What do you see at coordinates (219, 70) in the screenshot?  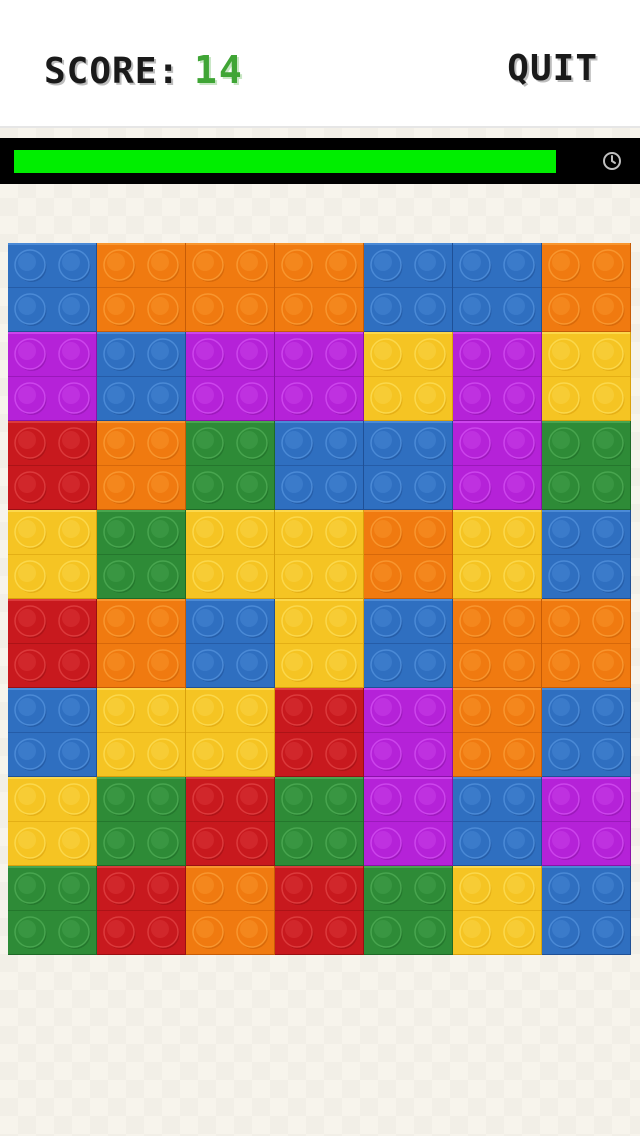 I see `score-value: 14` at bounding box center [219, 70].